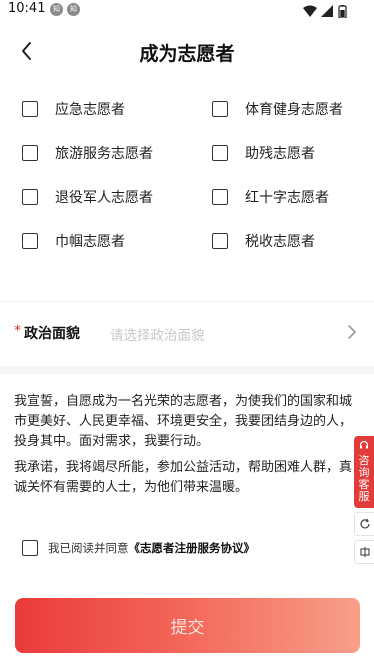 The height and width of the screenshot is (665, 374). I want to click on checkbox-tourism-service-volunteer: 旅游服务志愿者, so click(87, 153).